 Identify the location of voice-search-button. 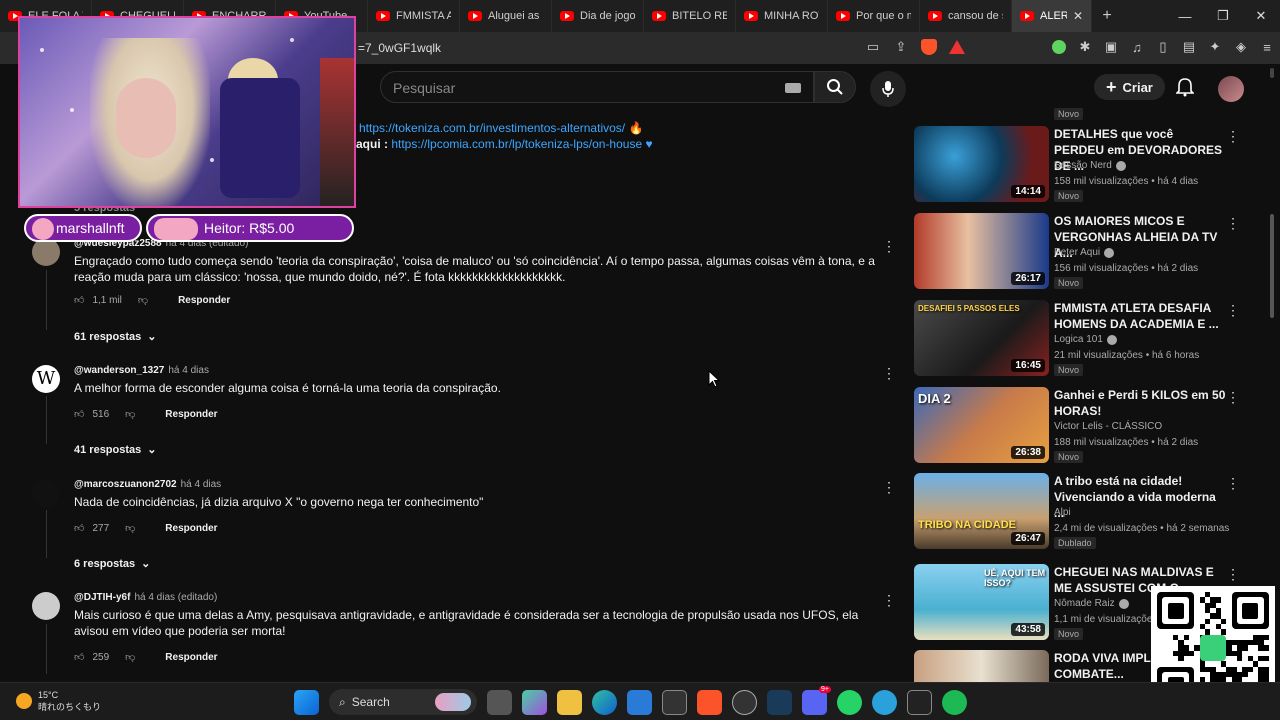
(888, 89).